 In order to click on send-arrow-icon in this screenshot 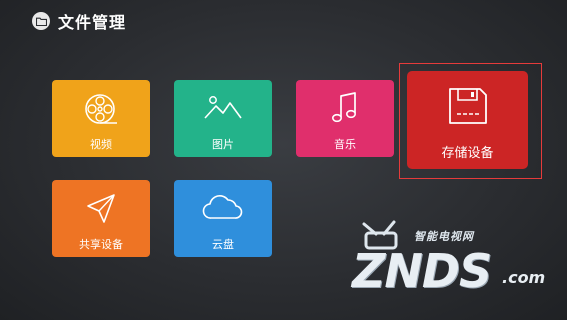, I will do `click(101, 211)`.